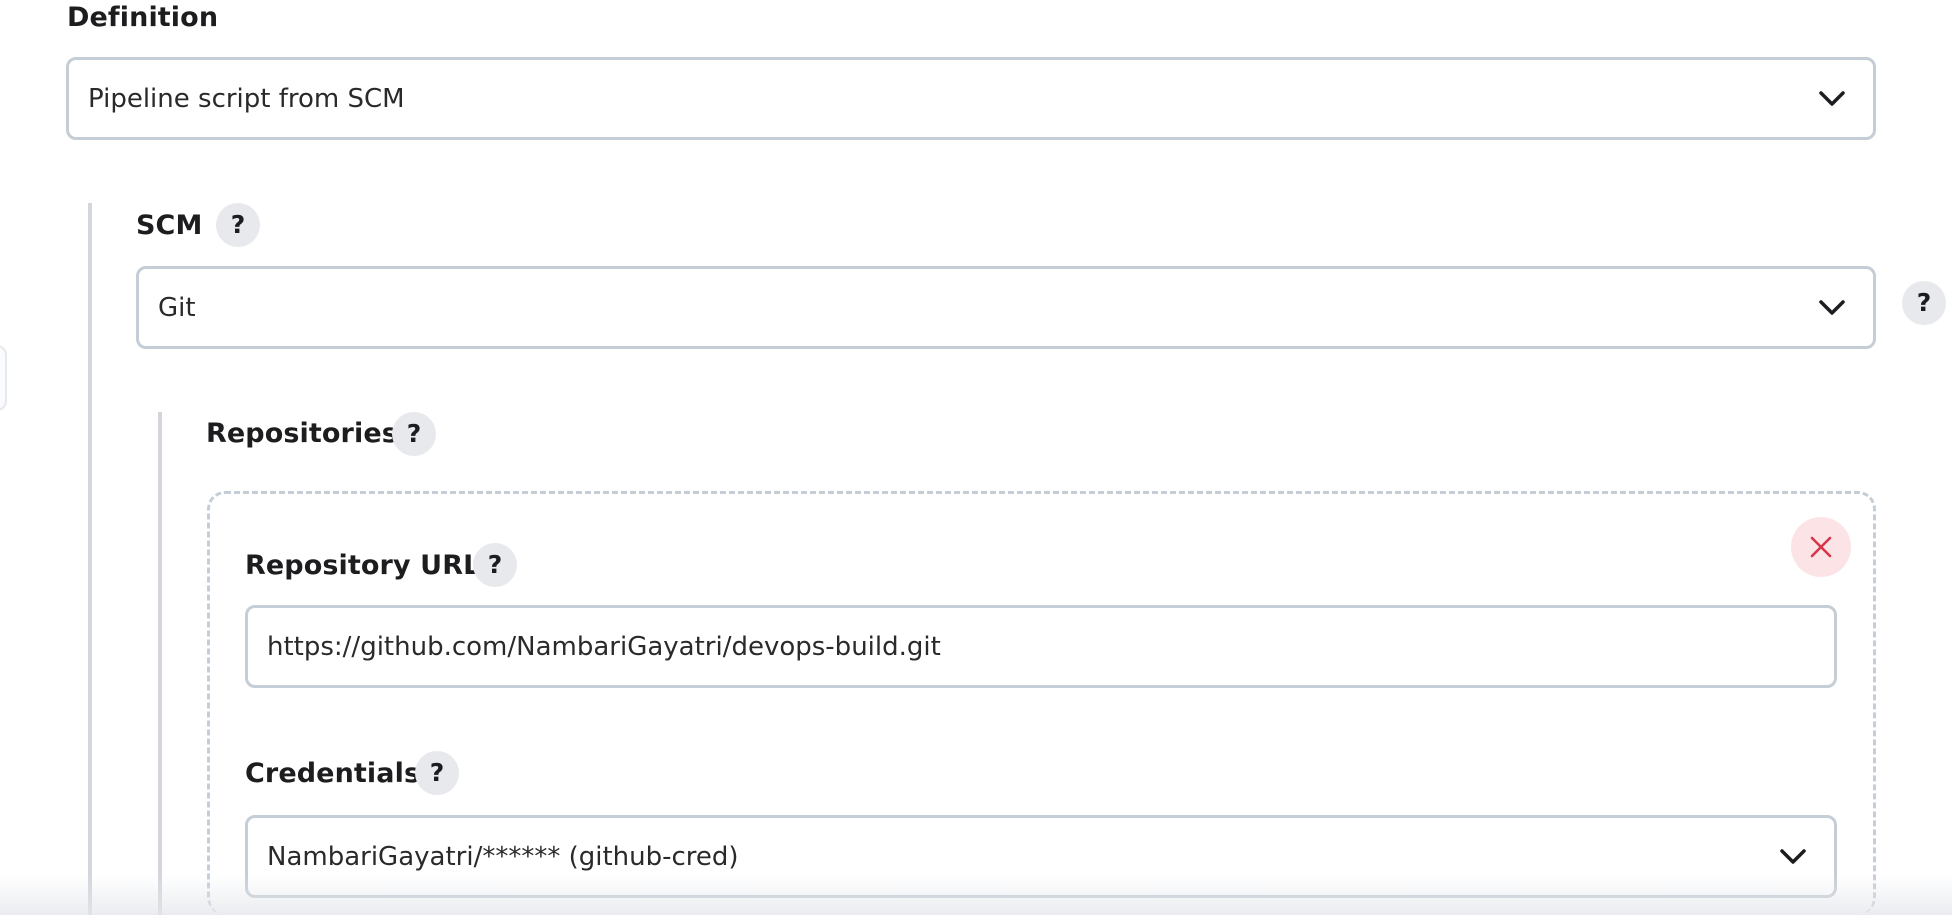 Image resolution: width=1952 pixels, height=915 pixels. Describe the element at coordinates (169, 225) in the screenshot. I see `scm-label: SCM` at that location.